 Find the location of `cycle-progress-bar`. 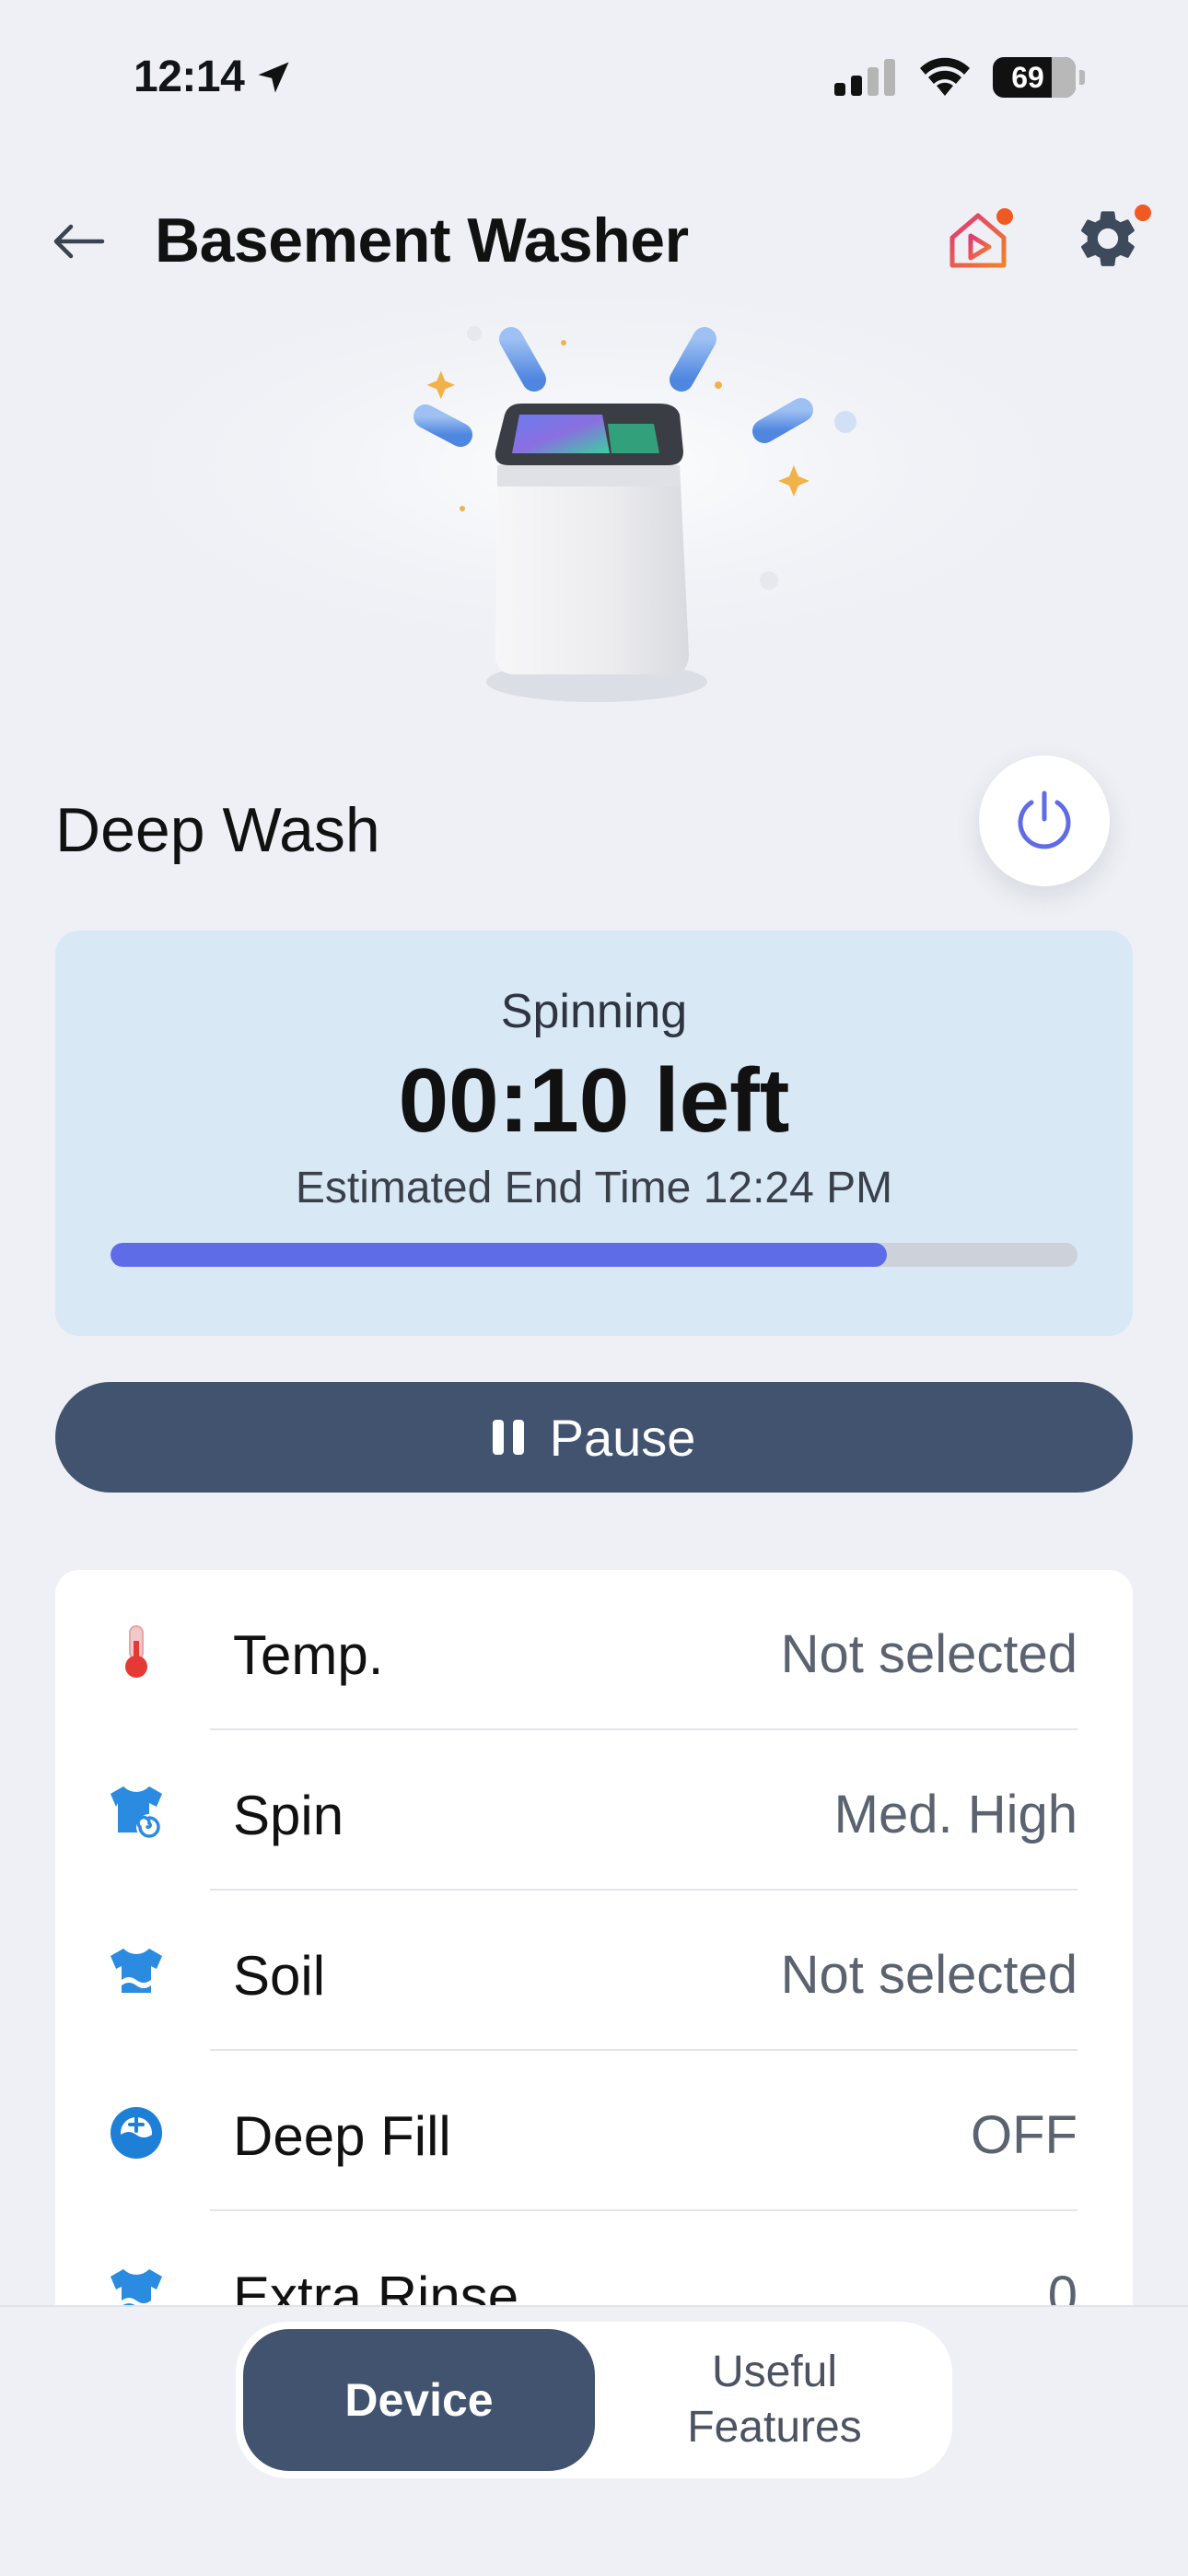

cycle-progress-bar is located at coordinates (594, 1255).